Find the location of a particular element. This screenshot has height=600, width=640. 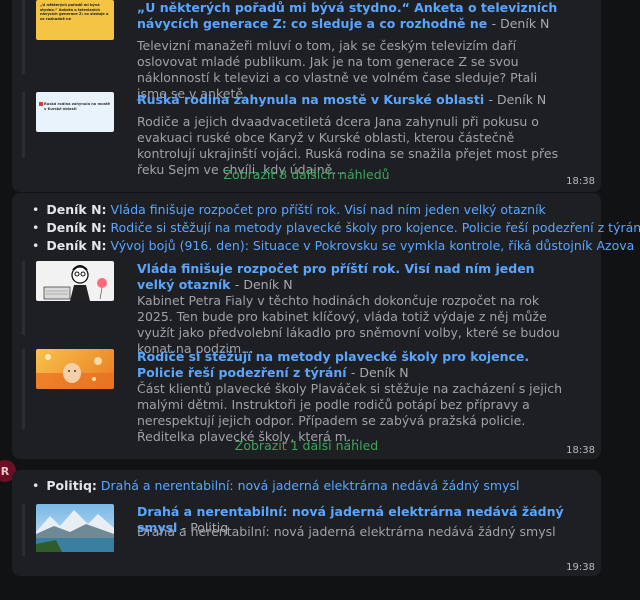

cartoon-illustration is located at coordinates (75, 283).